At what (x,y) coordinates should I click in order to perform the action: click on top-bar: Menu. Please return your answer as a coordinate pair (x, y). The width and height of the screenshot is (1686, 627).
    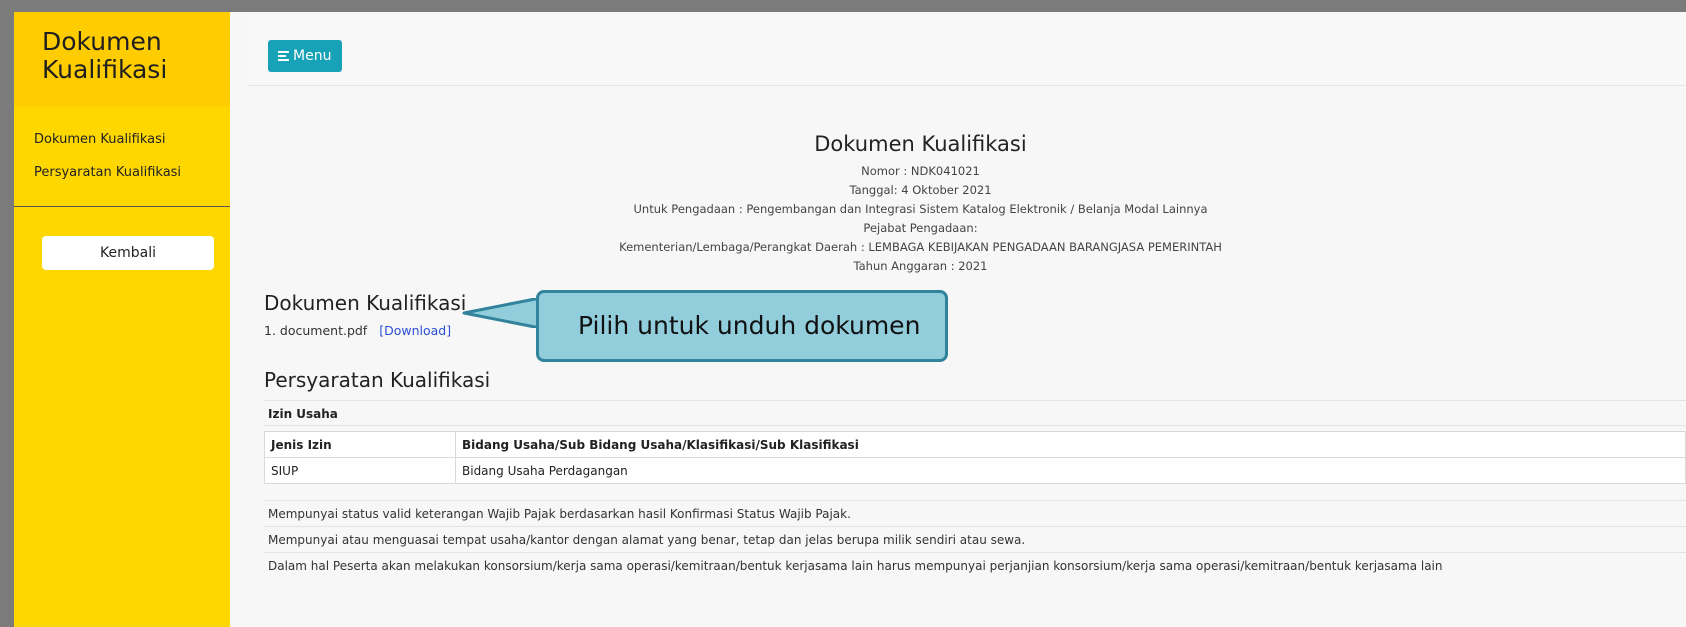
    Looking at the image, I should click on (967, 49).